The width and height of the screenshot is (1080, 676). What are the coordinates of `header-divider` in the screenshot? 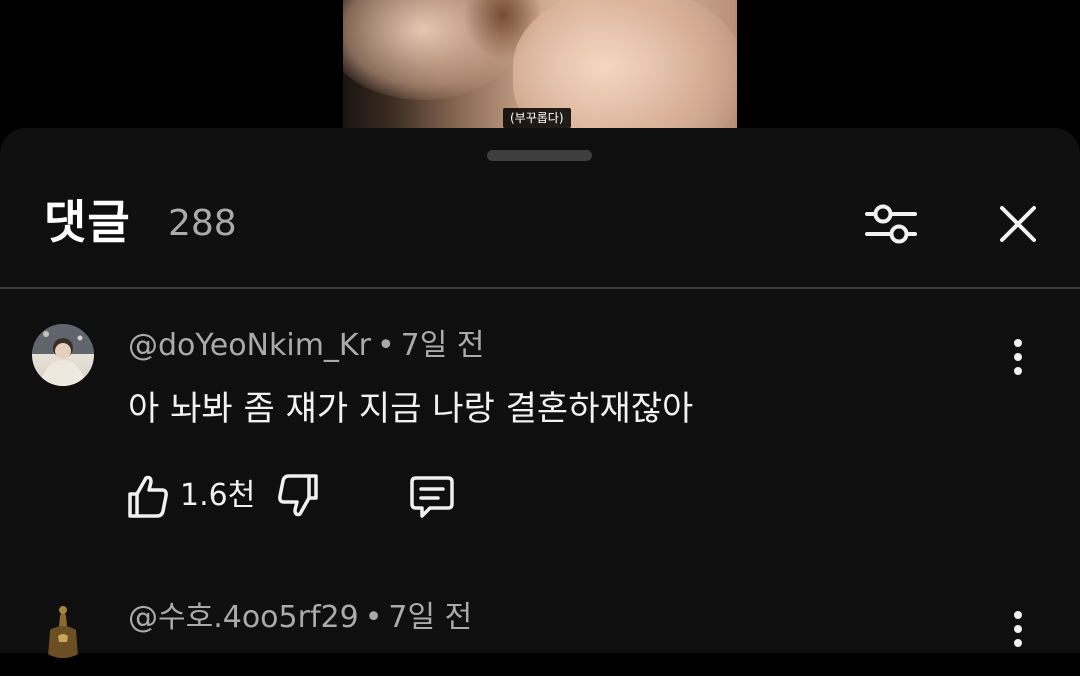 It's located at (540, 288).